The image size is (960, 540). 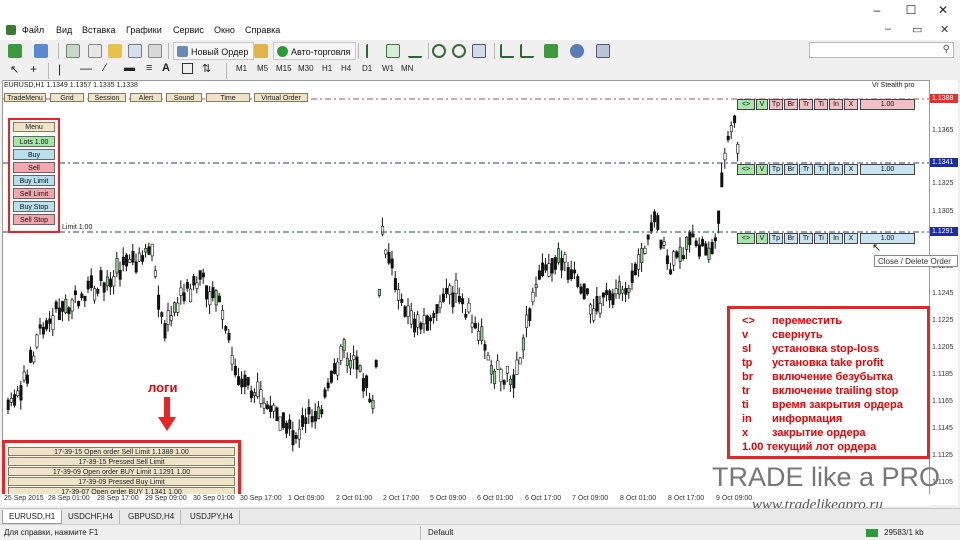 What do you see at coordinates (34, 180) in the screenshot?
I see `buy-limit-button: Buy Limit` at bounding box center [34, 180].